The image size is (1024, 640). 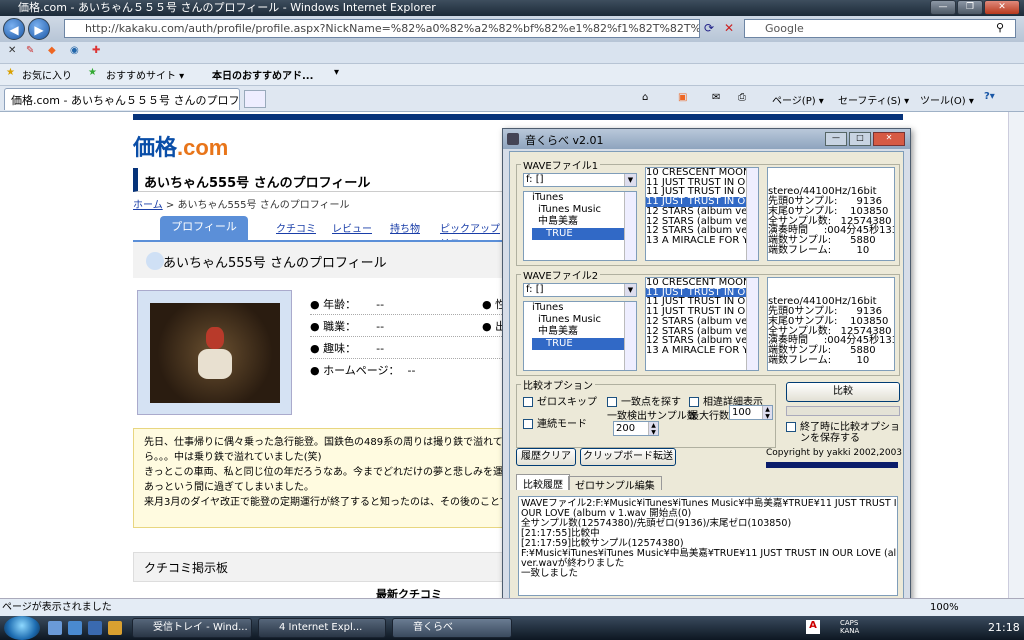 I want to click on toolbar-icon: ◆, so click(x=52, y=50).